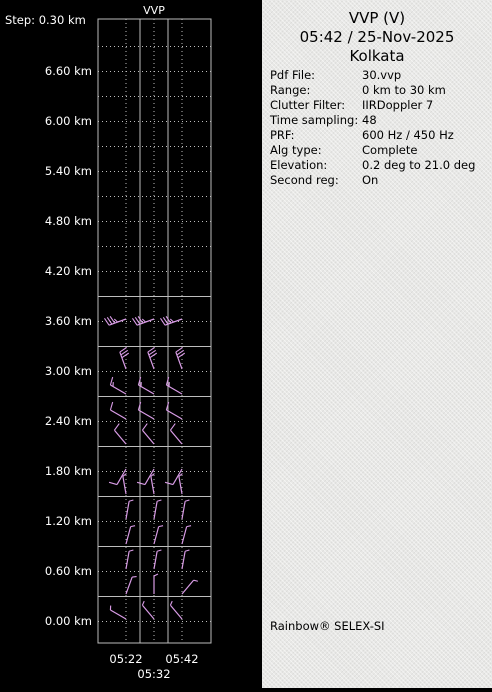  Describe the element at coordinates (68, 121) in the screenshot. I see `y-tick-label: 6.00 km` at that location.